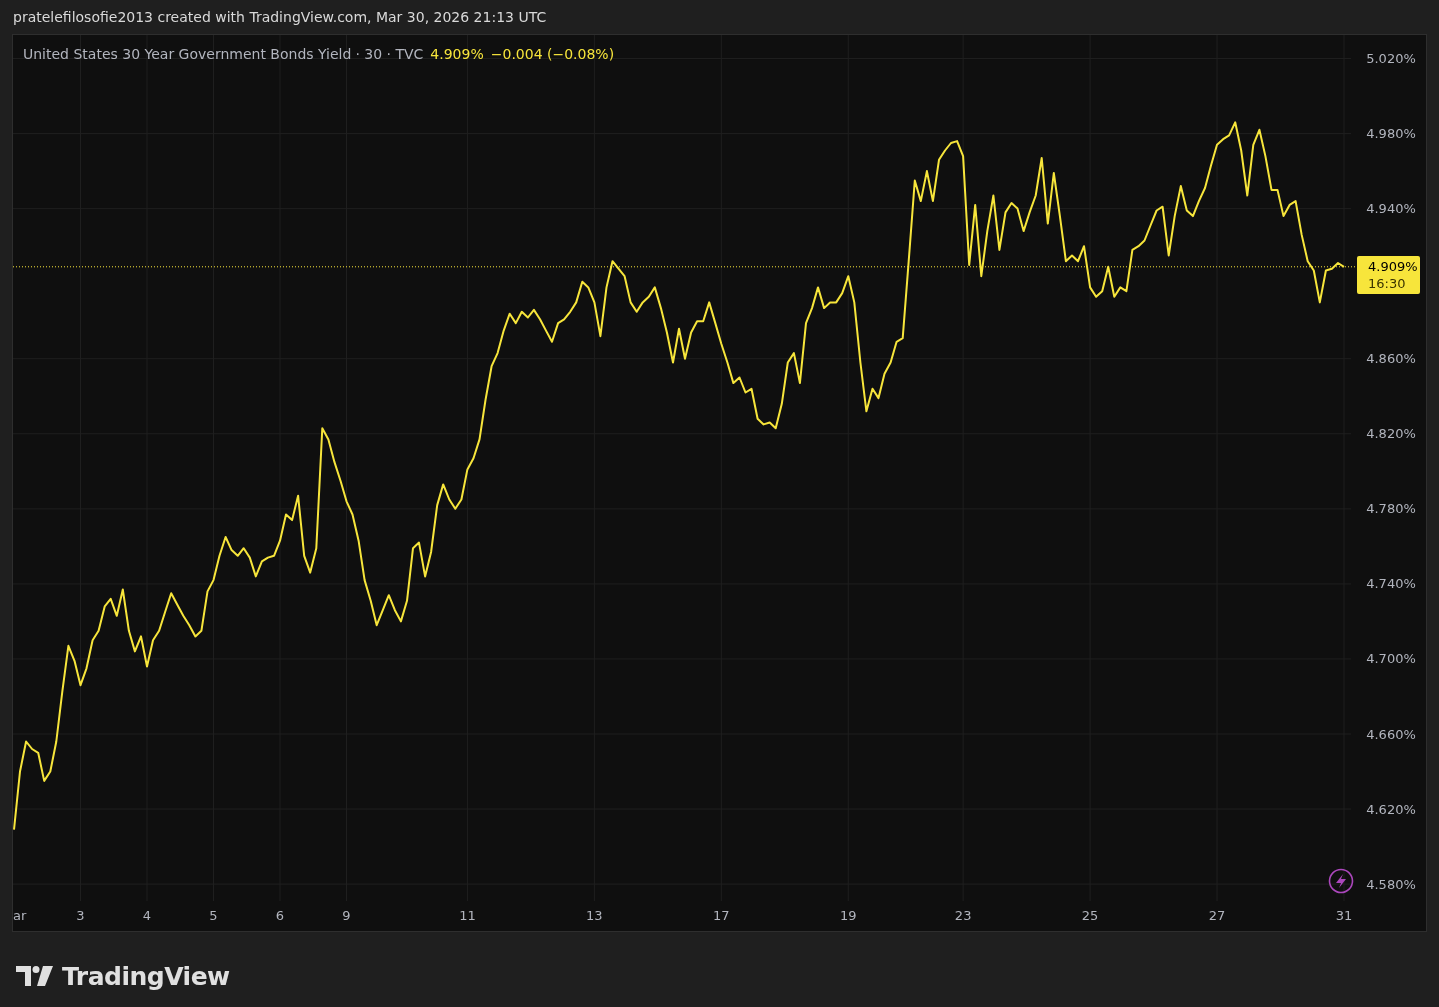 Image resolution: width=1439 pixels, height=1007 pixels. I want to click on chart-caption: pratelefilosofie2013 created with TradingView.com, Mar 30, 2026 21:13 UTC, so click(280, 17).